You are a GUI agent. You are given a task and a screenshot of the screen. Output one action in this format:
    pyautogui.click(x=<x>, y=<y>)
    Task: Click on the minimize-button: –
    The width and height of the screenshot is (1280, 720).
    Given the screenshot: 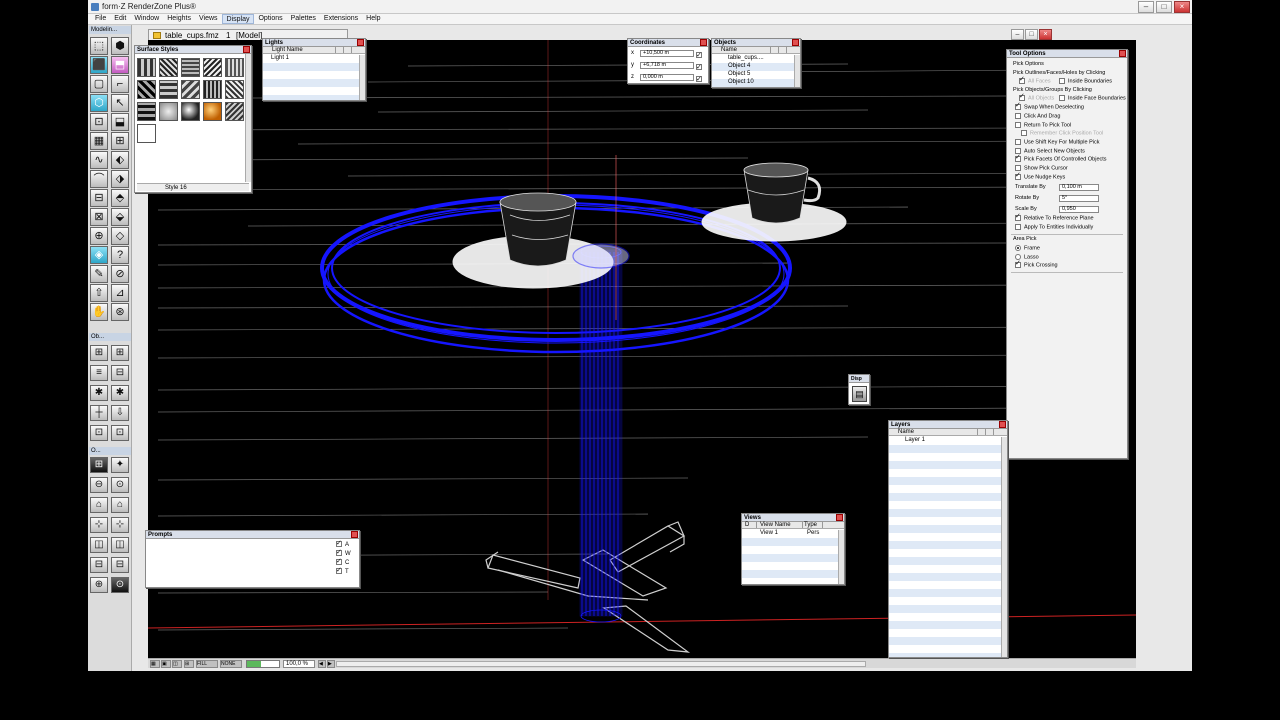 What is the action you would take?
    pyautogui.click(x=1146, y=7)
    